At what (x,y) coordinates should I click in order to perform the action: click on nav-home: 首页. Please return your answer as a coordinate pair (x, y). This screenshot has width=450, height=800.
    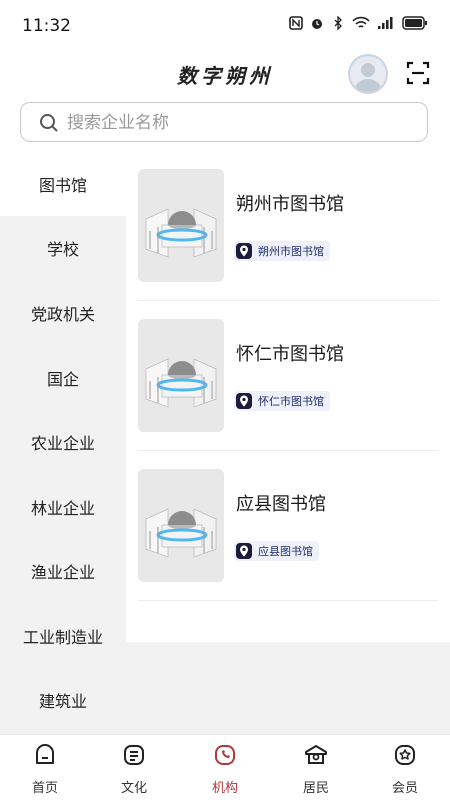
    Looking at the image, I should click on (45, 769).